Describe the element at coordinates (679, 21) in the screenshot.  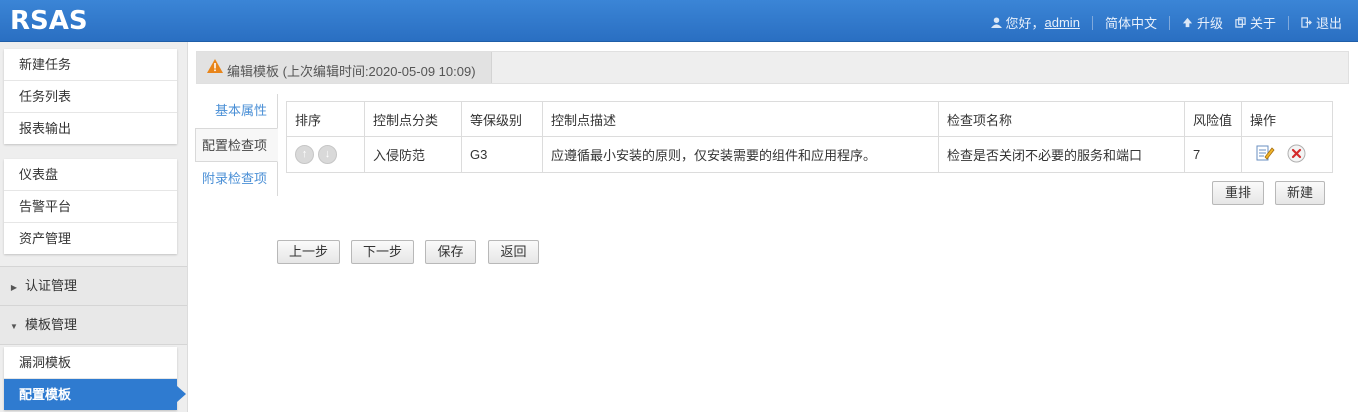
I see `top-header: RSAS 您好， admin 简体中文 升级 关于 退出` at that location.